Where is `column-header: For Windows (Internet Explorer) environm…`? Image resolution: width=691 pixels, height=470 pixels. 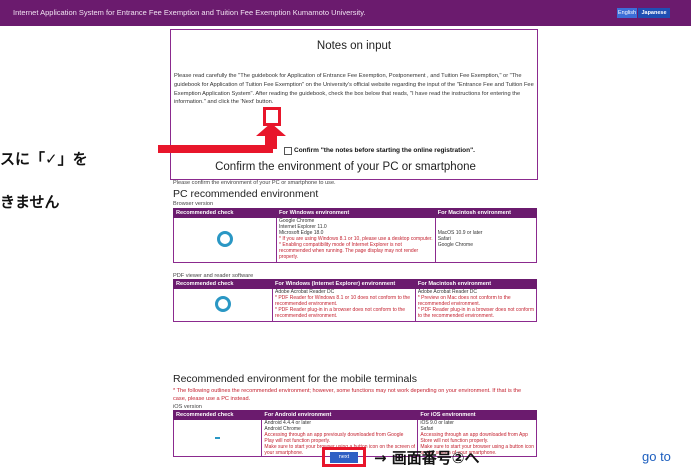
column-header: For Windows (Internet Explorer) environm… is located at coordinates (344, 284).